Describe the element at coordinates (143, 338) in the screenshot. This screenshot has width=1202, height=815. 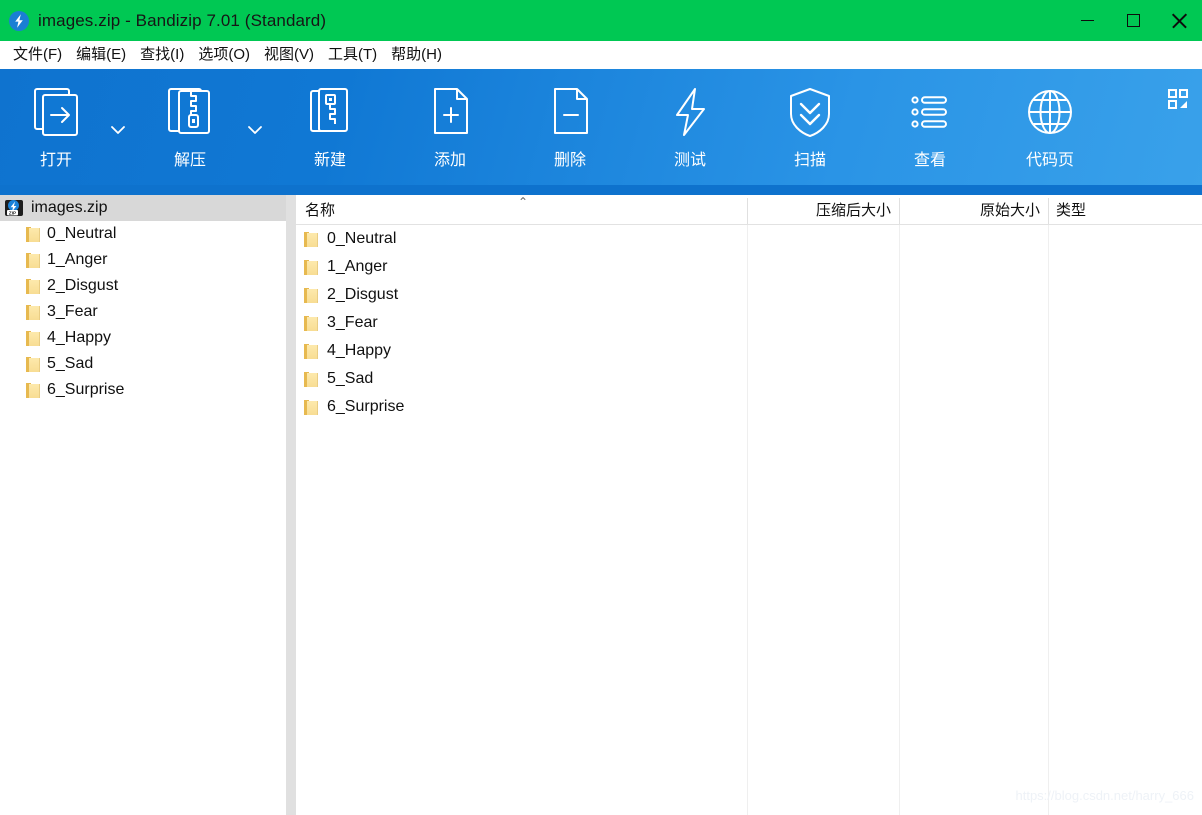
I see `tree-item-folder: 4_Happy` at that location.